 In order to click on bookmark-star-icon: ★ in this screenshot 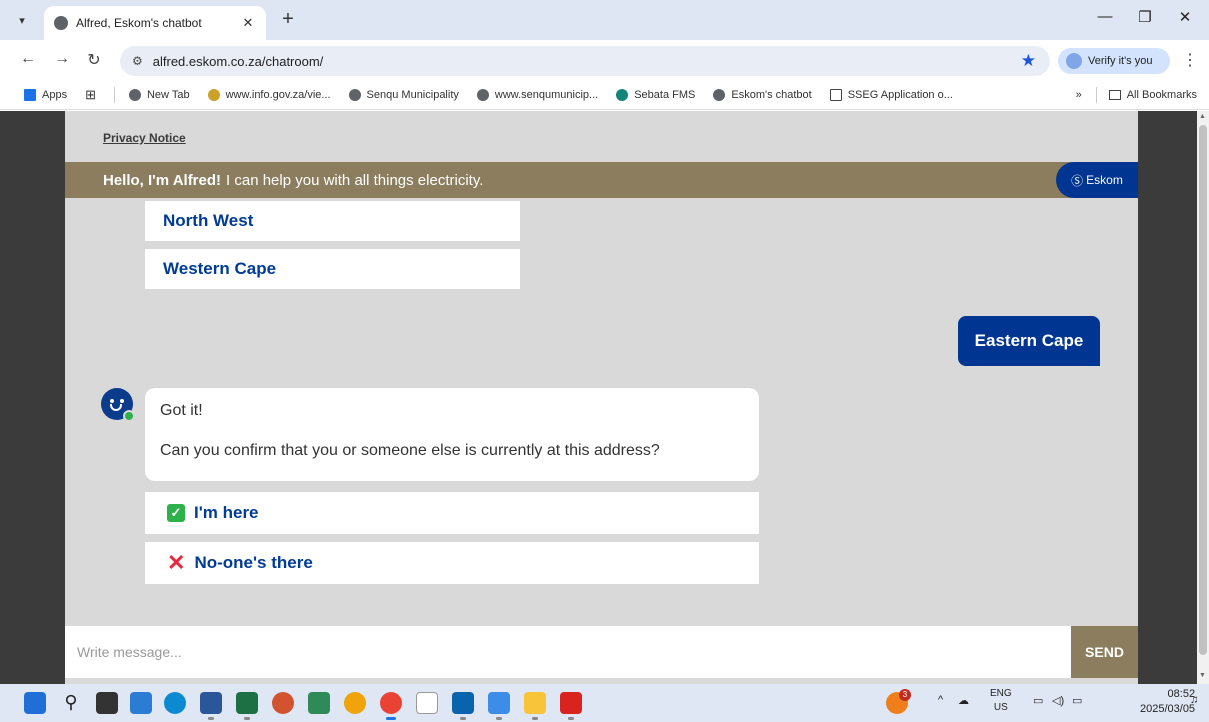, I will do `click(1028, 61)`.